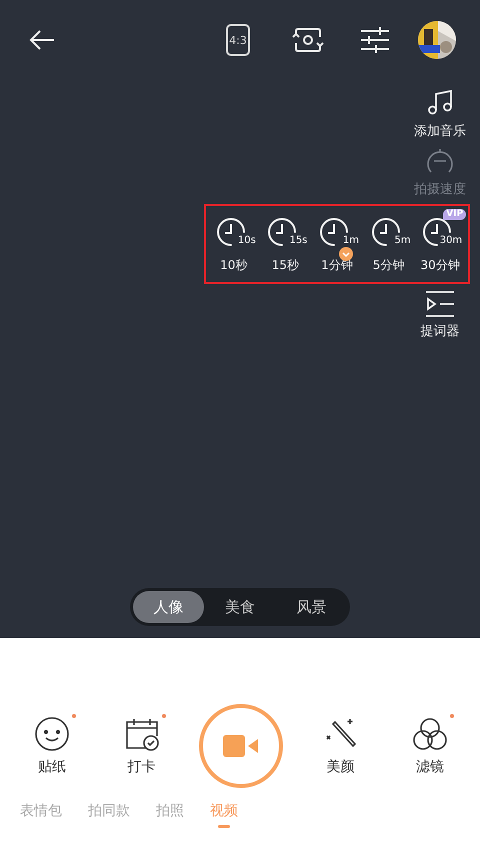  Describe the element at coordinates (142, 734) in the screenshot. I see `calendar-check-icon` at that location.